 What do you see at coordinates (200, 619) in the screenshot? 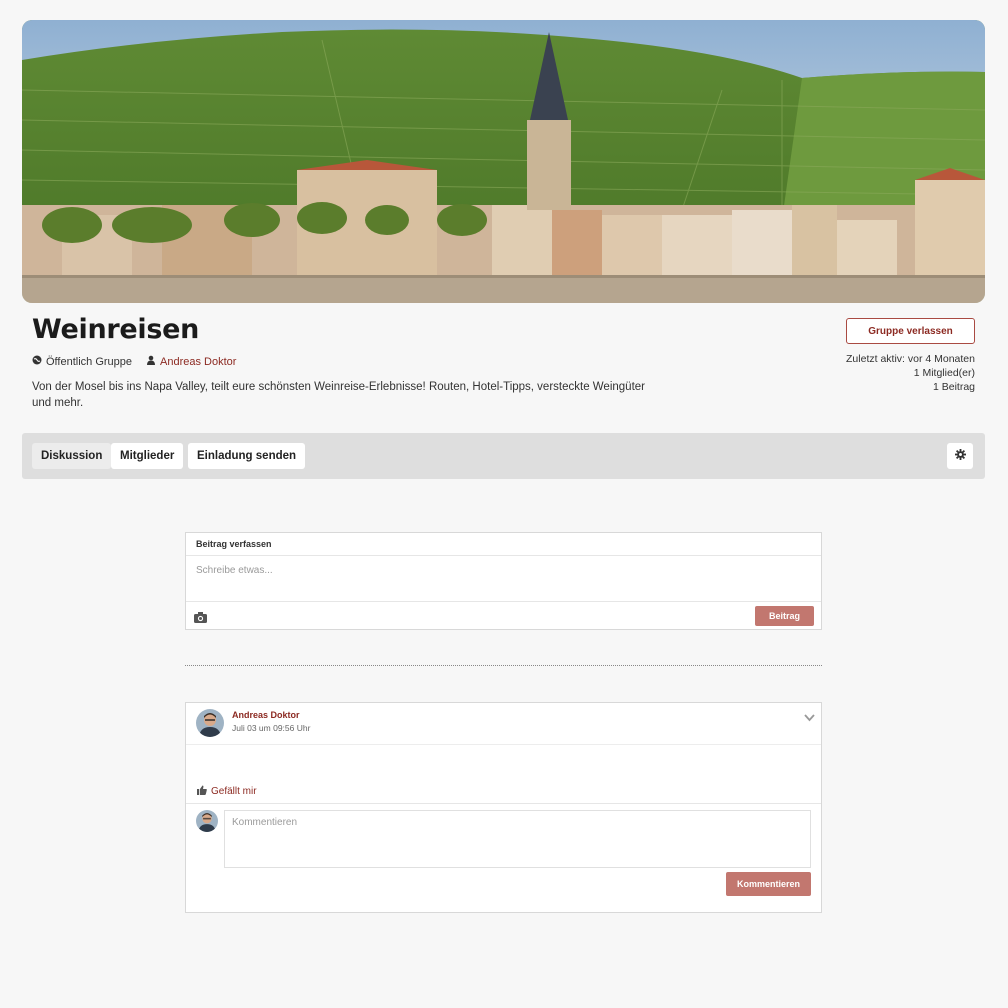
I see `camera-icon` at bounding box center [200, 619].